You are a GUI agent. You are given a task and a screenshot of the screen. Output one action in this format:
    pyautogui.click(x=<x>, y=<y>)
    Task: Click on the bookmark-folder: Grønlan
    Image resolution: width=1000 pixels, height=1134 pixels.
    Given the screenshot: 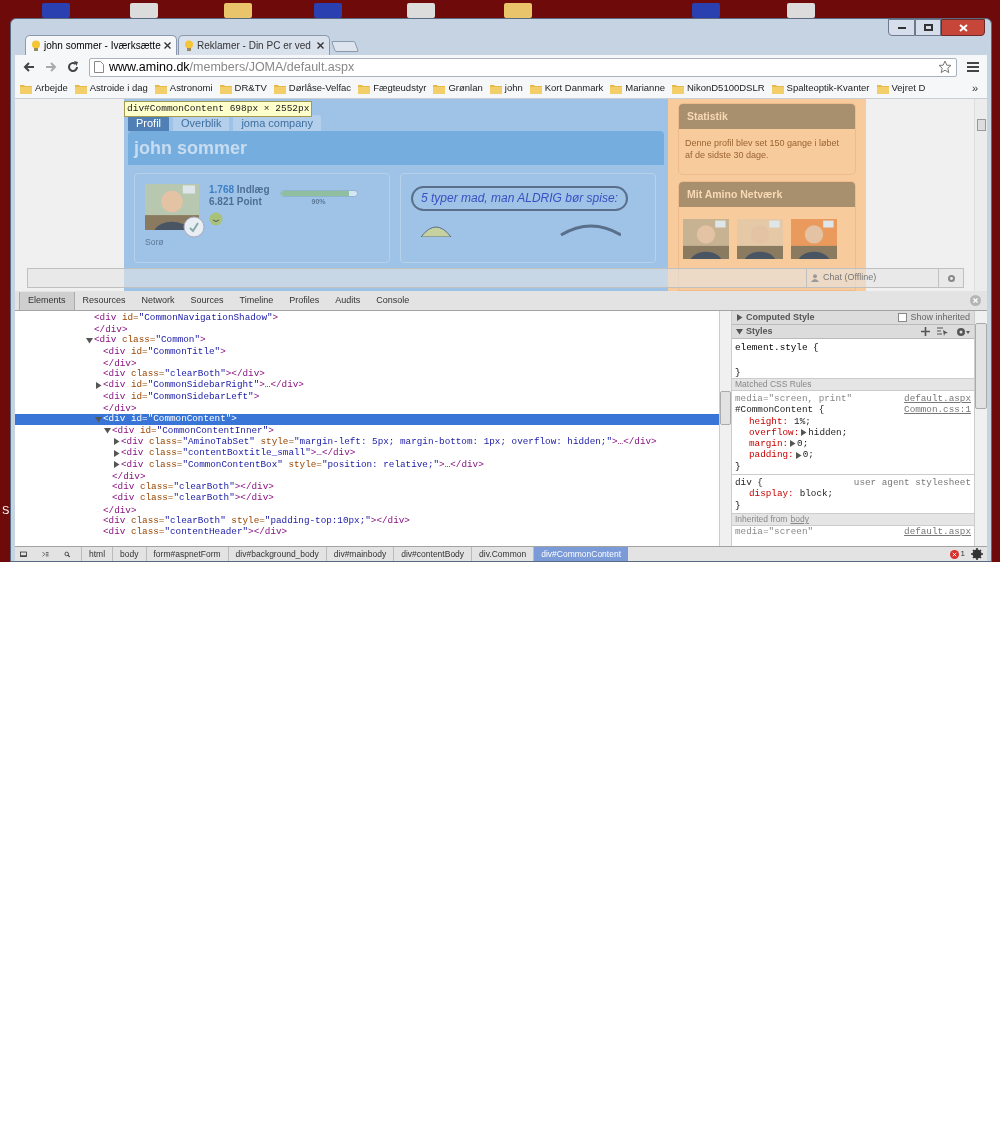 What is the action you would take?
    pyautogui.click(x=458, y=88)
    